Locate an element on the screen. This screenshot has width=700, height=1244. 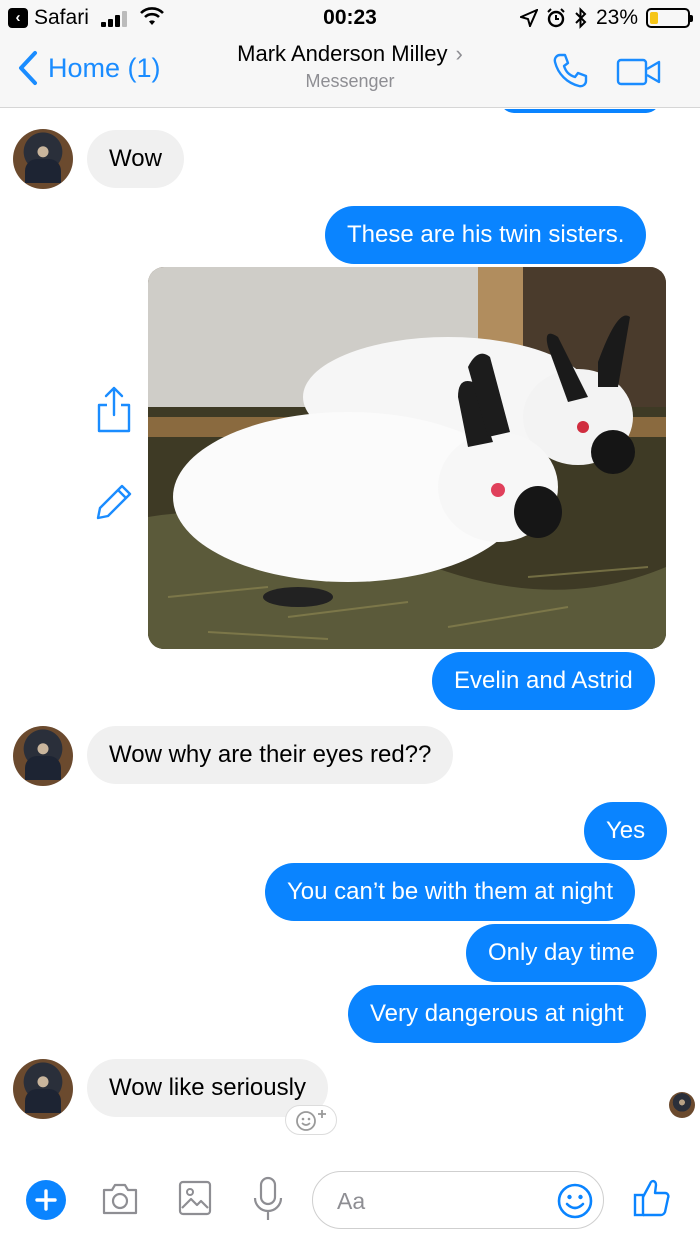
message-bubble-incoming: Wow why are their eyes red?? is located at coordinates (270, 755).